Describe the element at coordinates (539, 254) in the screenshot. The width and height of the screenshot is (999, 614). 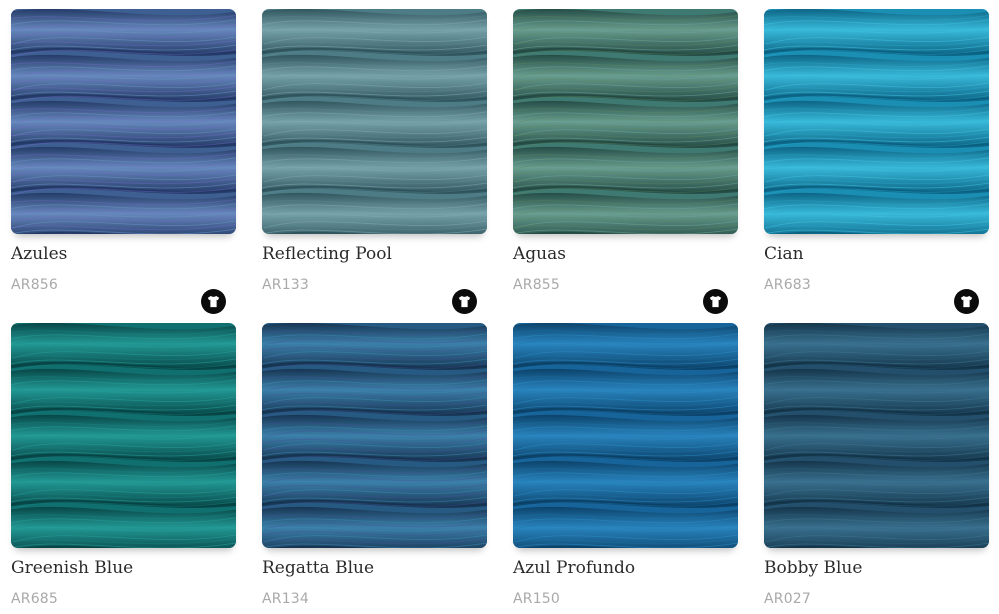
I see `colorway-name: Aguas` at that location.